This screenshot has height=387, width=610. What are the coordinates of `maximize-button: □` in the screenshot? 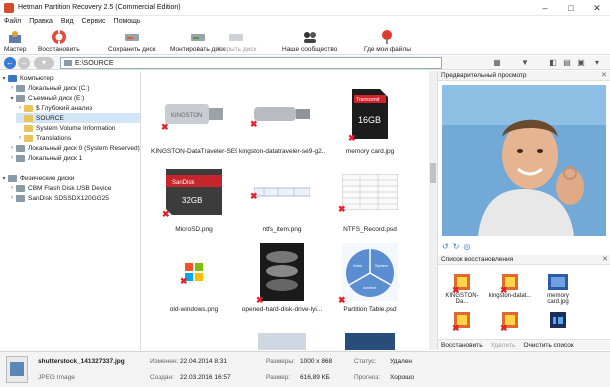 It's located at (571, 8).